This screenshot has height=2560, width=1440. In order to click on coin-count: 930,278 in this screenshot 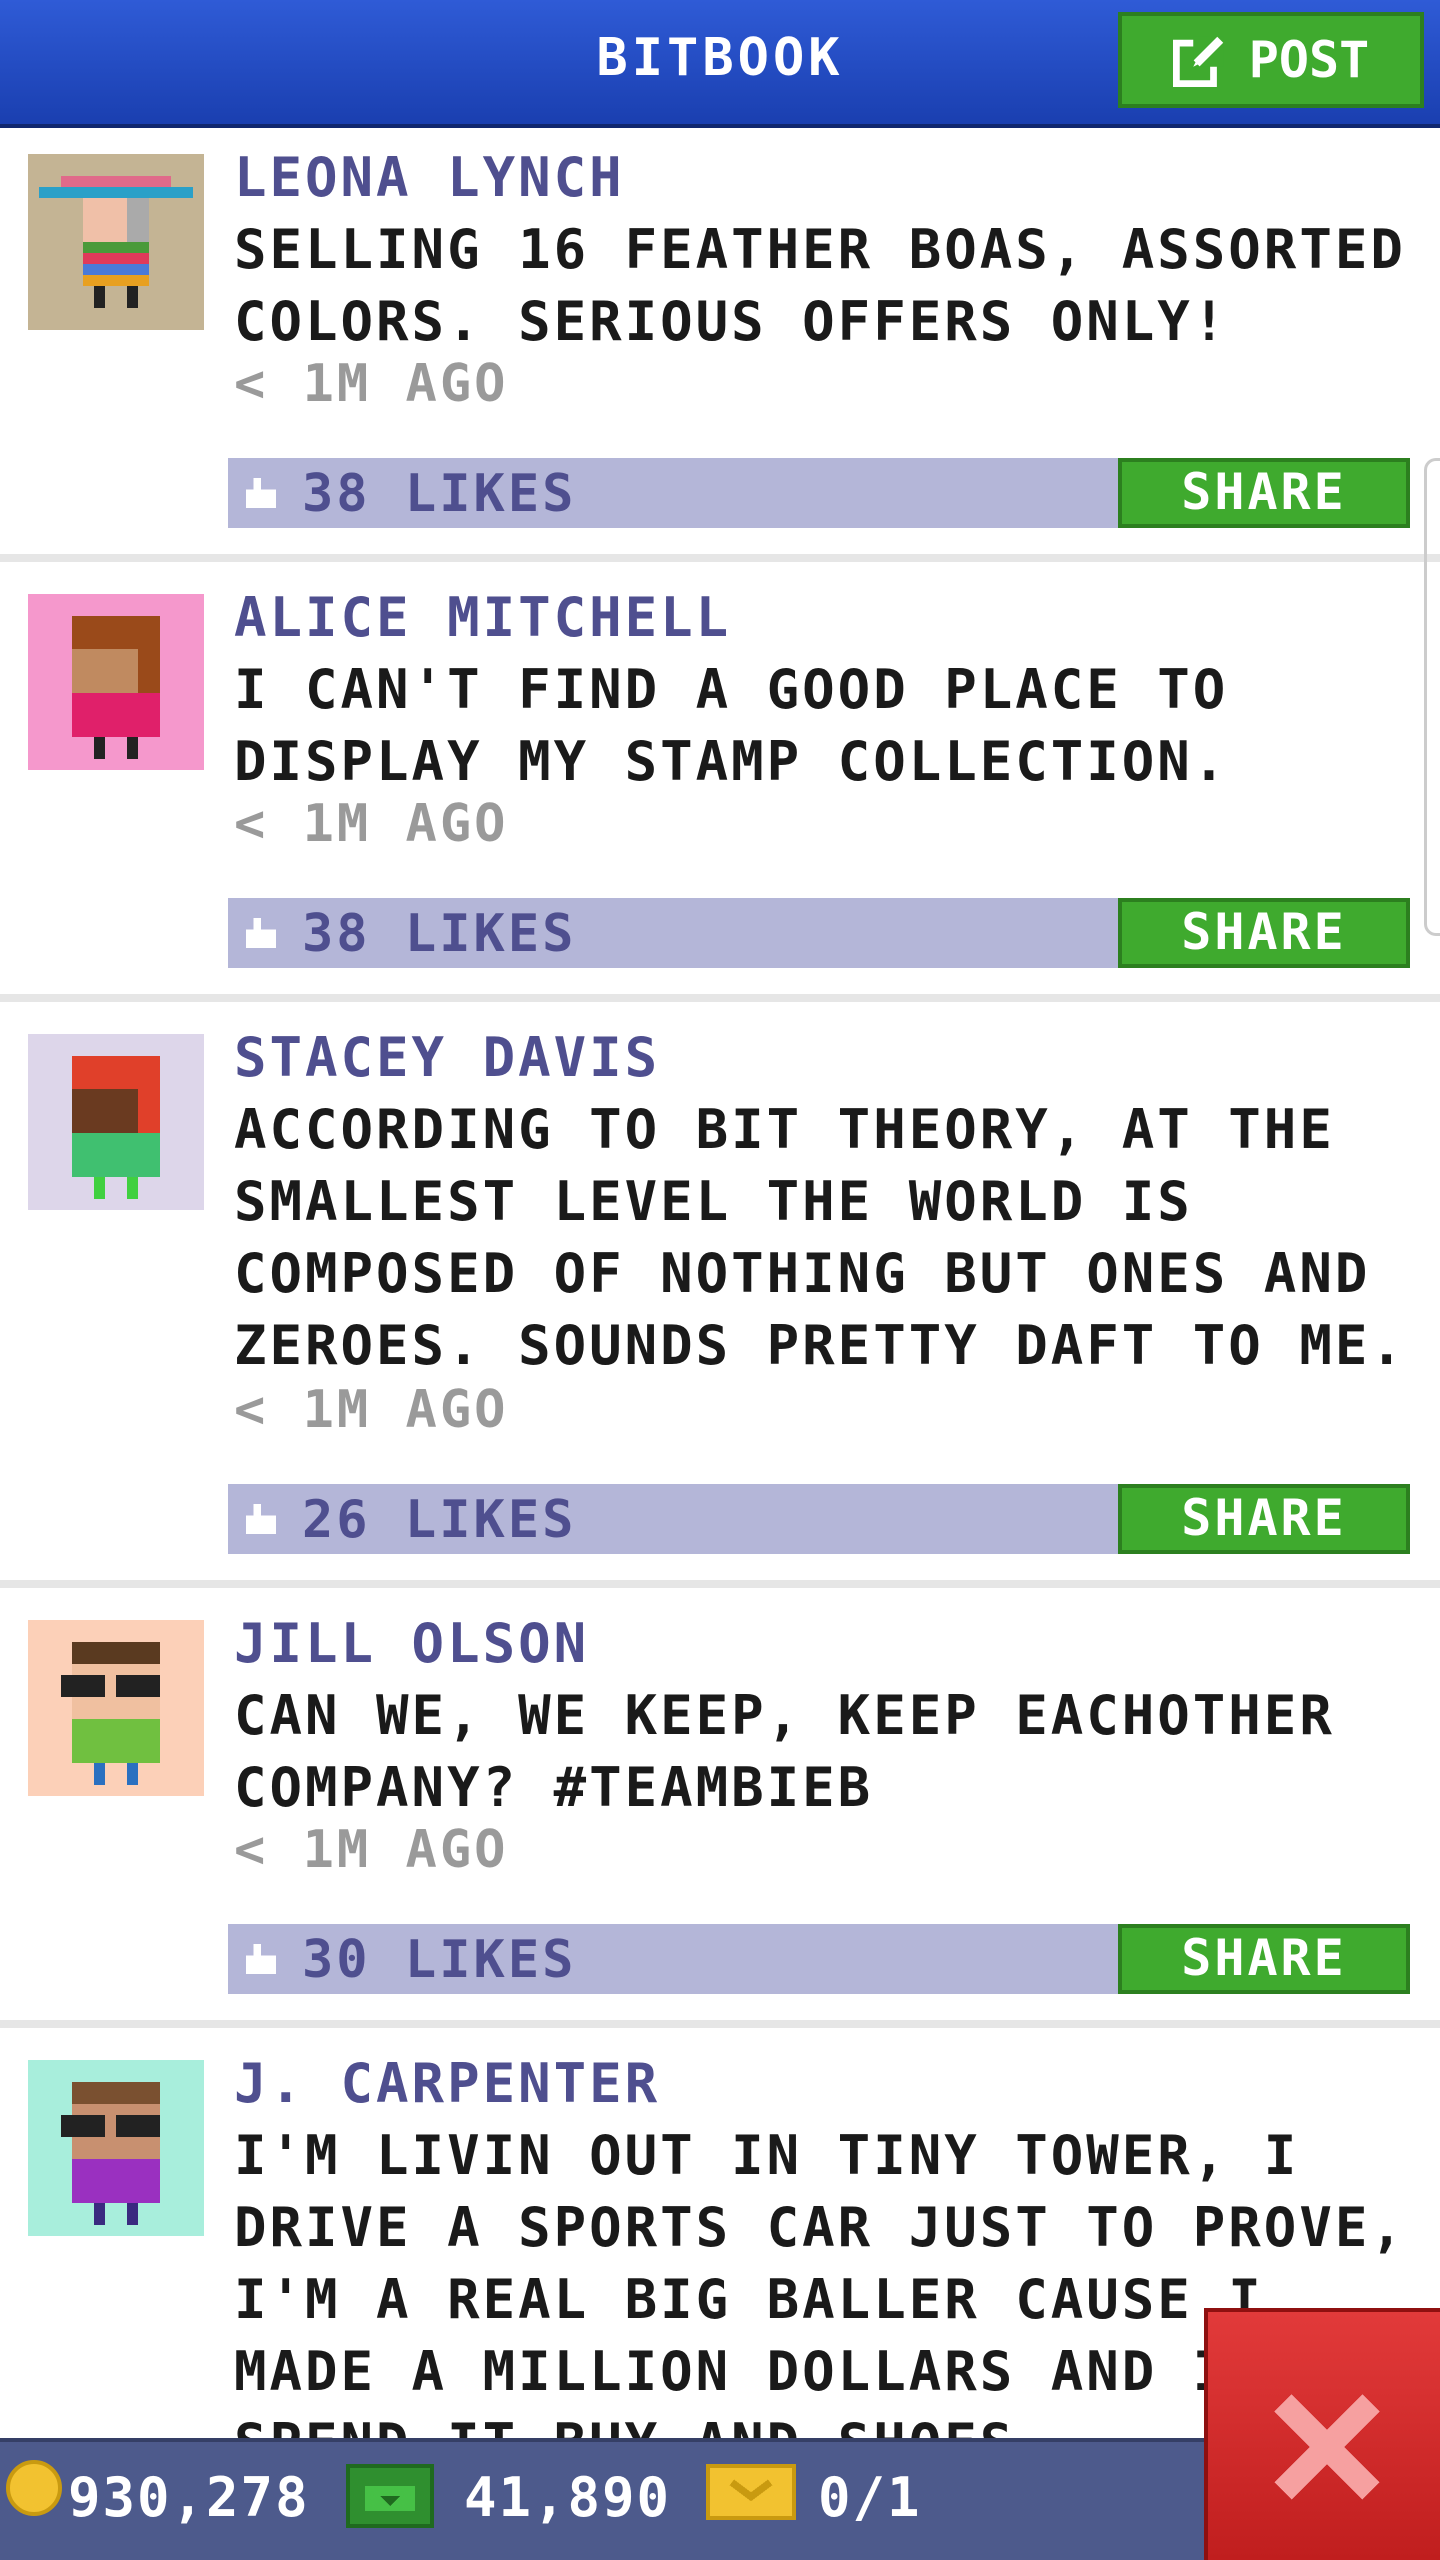, I will do `click(189, 2497)`.